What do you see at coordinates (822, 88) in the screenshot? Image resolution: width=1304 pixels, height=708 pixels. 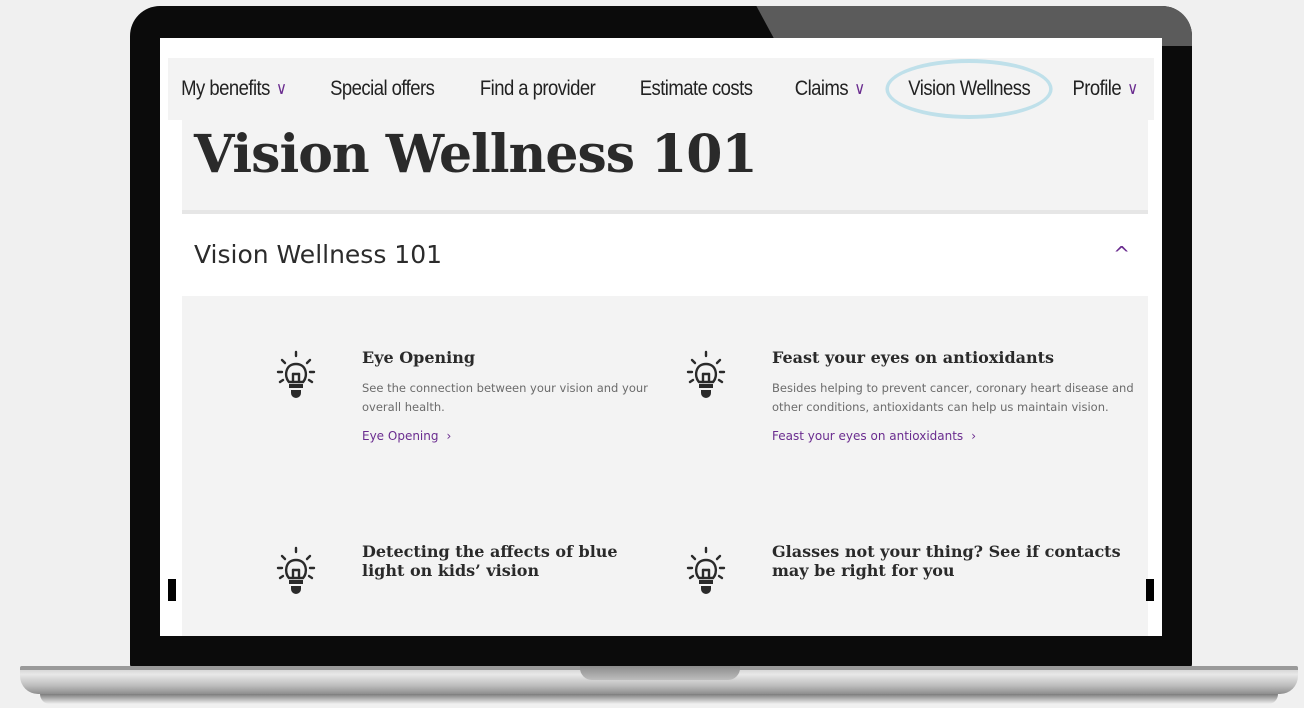 I see `nav-item-label: Claims` at bounding box center [822, 88].